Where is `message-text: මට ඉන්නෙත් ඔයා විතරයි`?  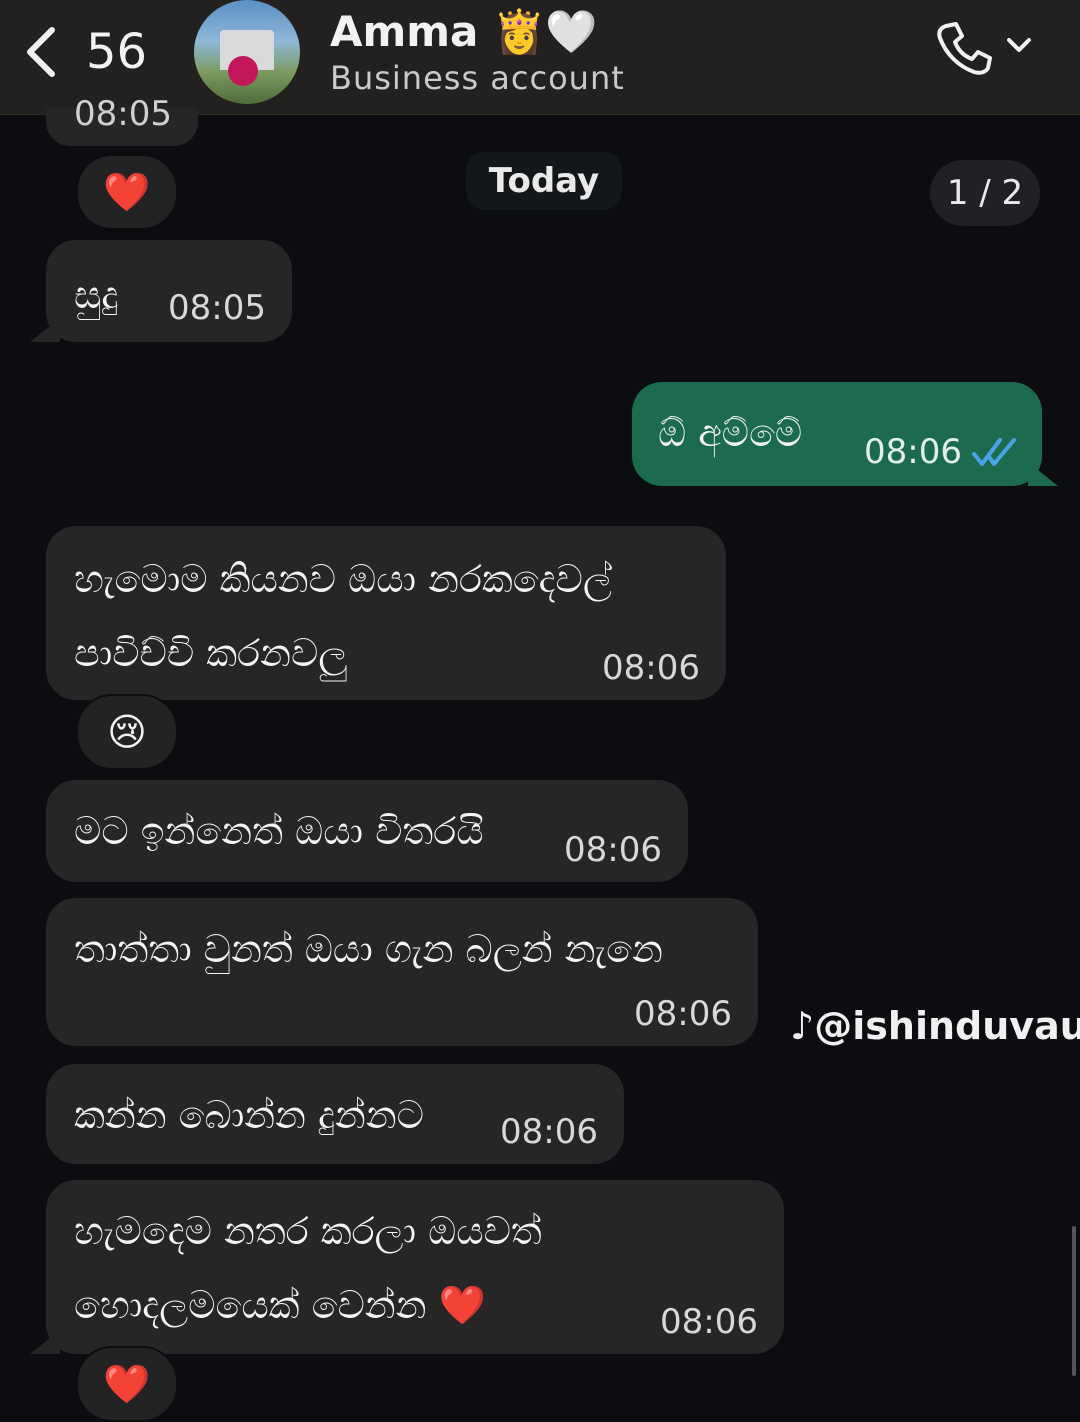 message-text: මට ඉන්නෙත් ඔයා විතරයි is located at coordinates (279, 831).